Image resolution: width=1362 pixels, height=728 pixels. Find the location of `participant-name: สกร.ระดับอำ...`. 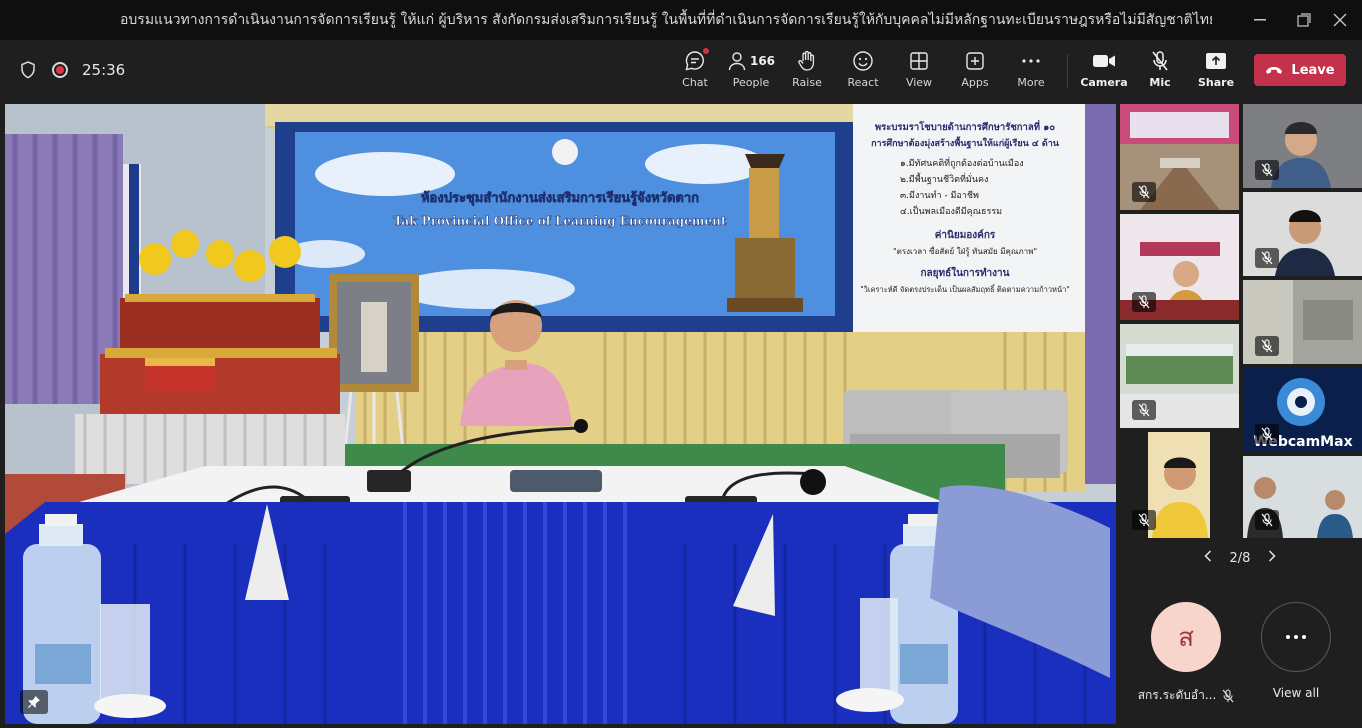

participant-name: สกร.ระดับอำ... is located at coordinates (1177, 695).